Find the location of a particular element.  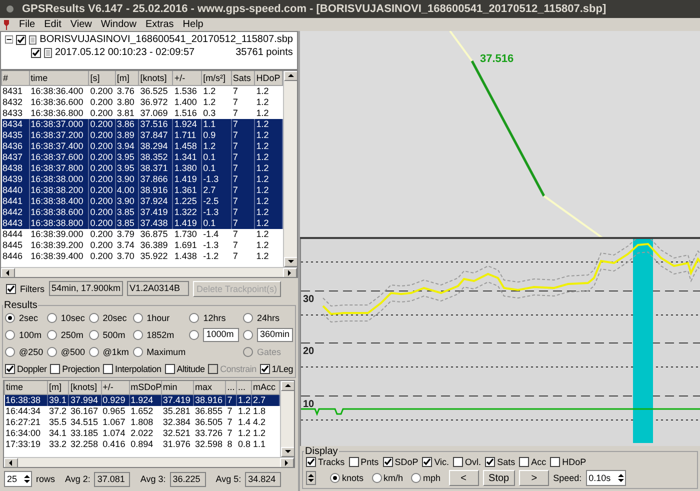

rows-spinner: 25 is located at coordinates (18, 479).